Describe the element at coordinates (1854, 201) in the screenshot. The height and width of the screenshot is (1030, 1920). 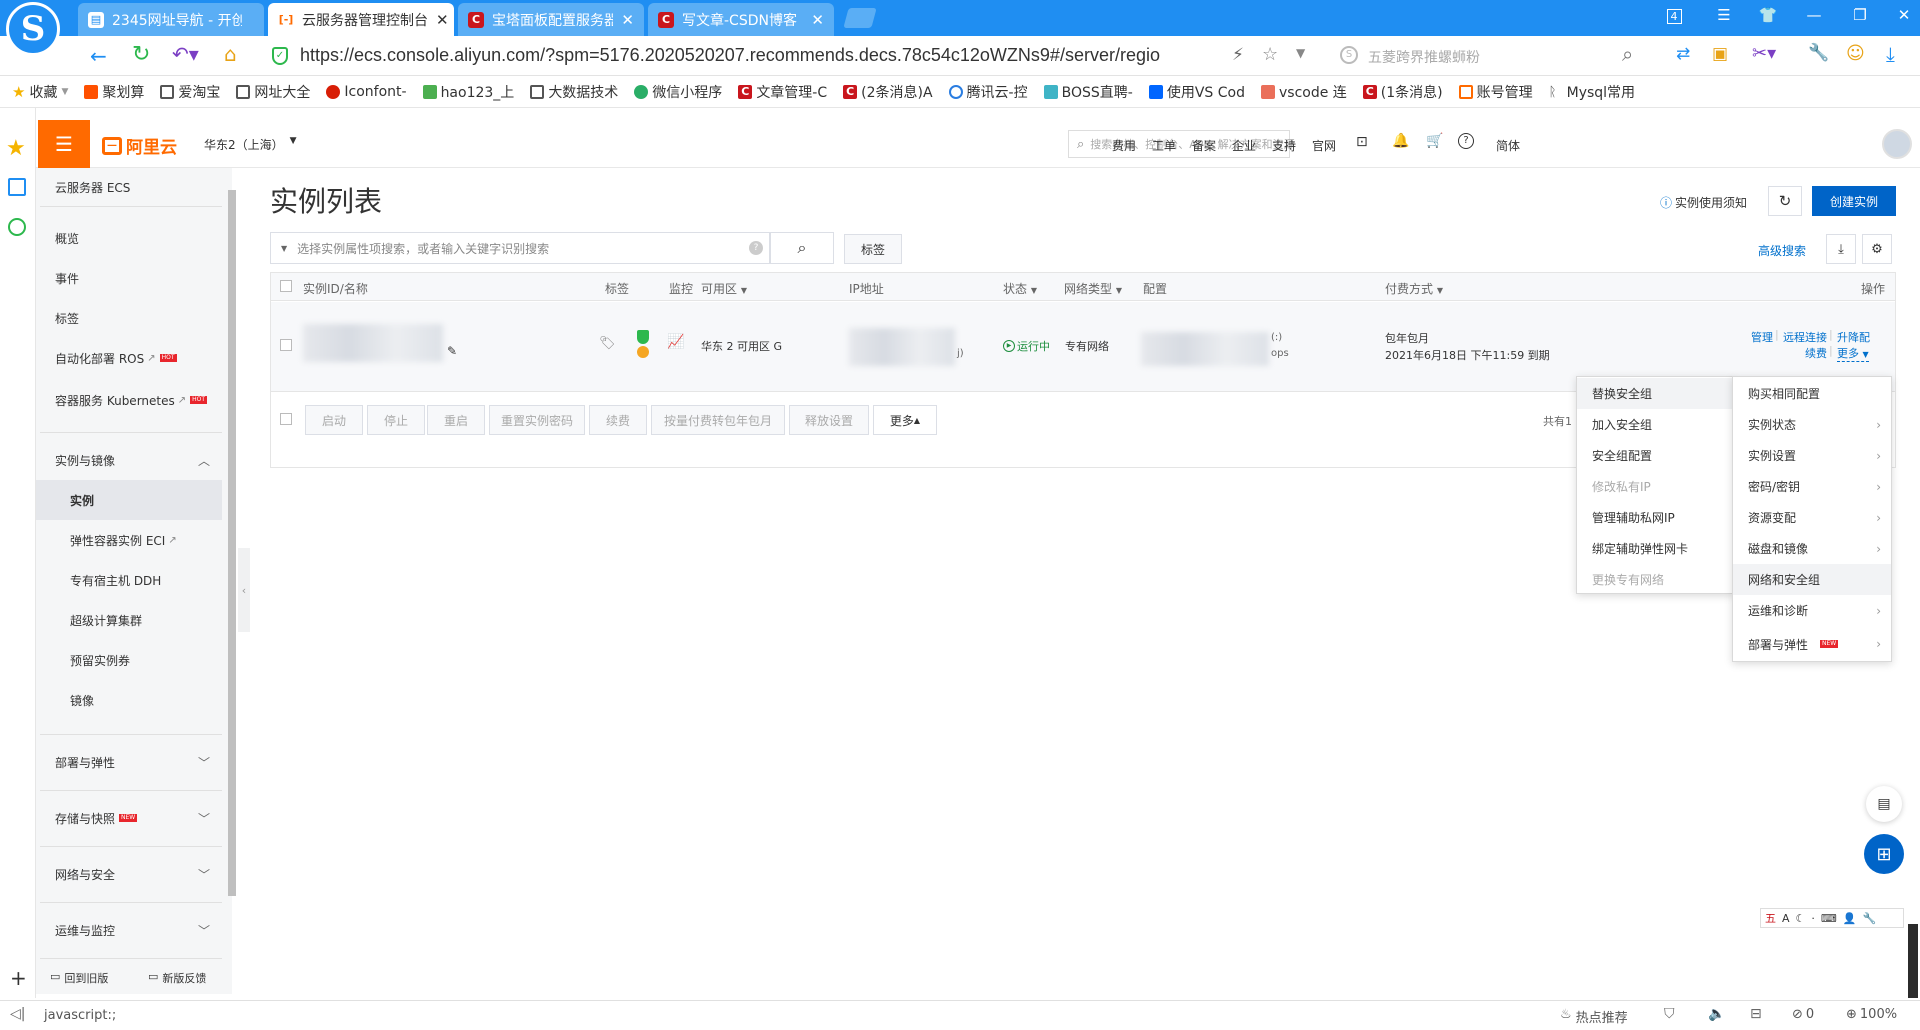
I see `create-instance-button: 创建实例` at that location.